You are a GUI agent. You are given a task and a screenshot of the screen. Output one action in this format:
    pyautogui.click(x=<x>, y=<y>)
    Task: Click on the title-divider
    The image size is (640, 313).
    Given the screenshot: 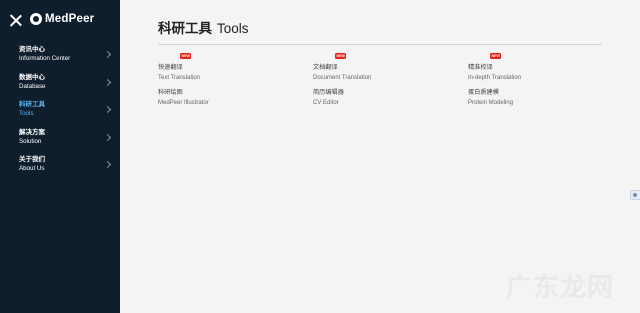 What is the action you would take?
    pyautogui.click(x=380, y=44)
    